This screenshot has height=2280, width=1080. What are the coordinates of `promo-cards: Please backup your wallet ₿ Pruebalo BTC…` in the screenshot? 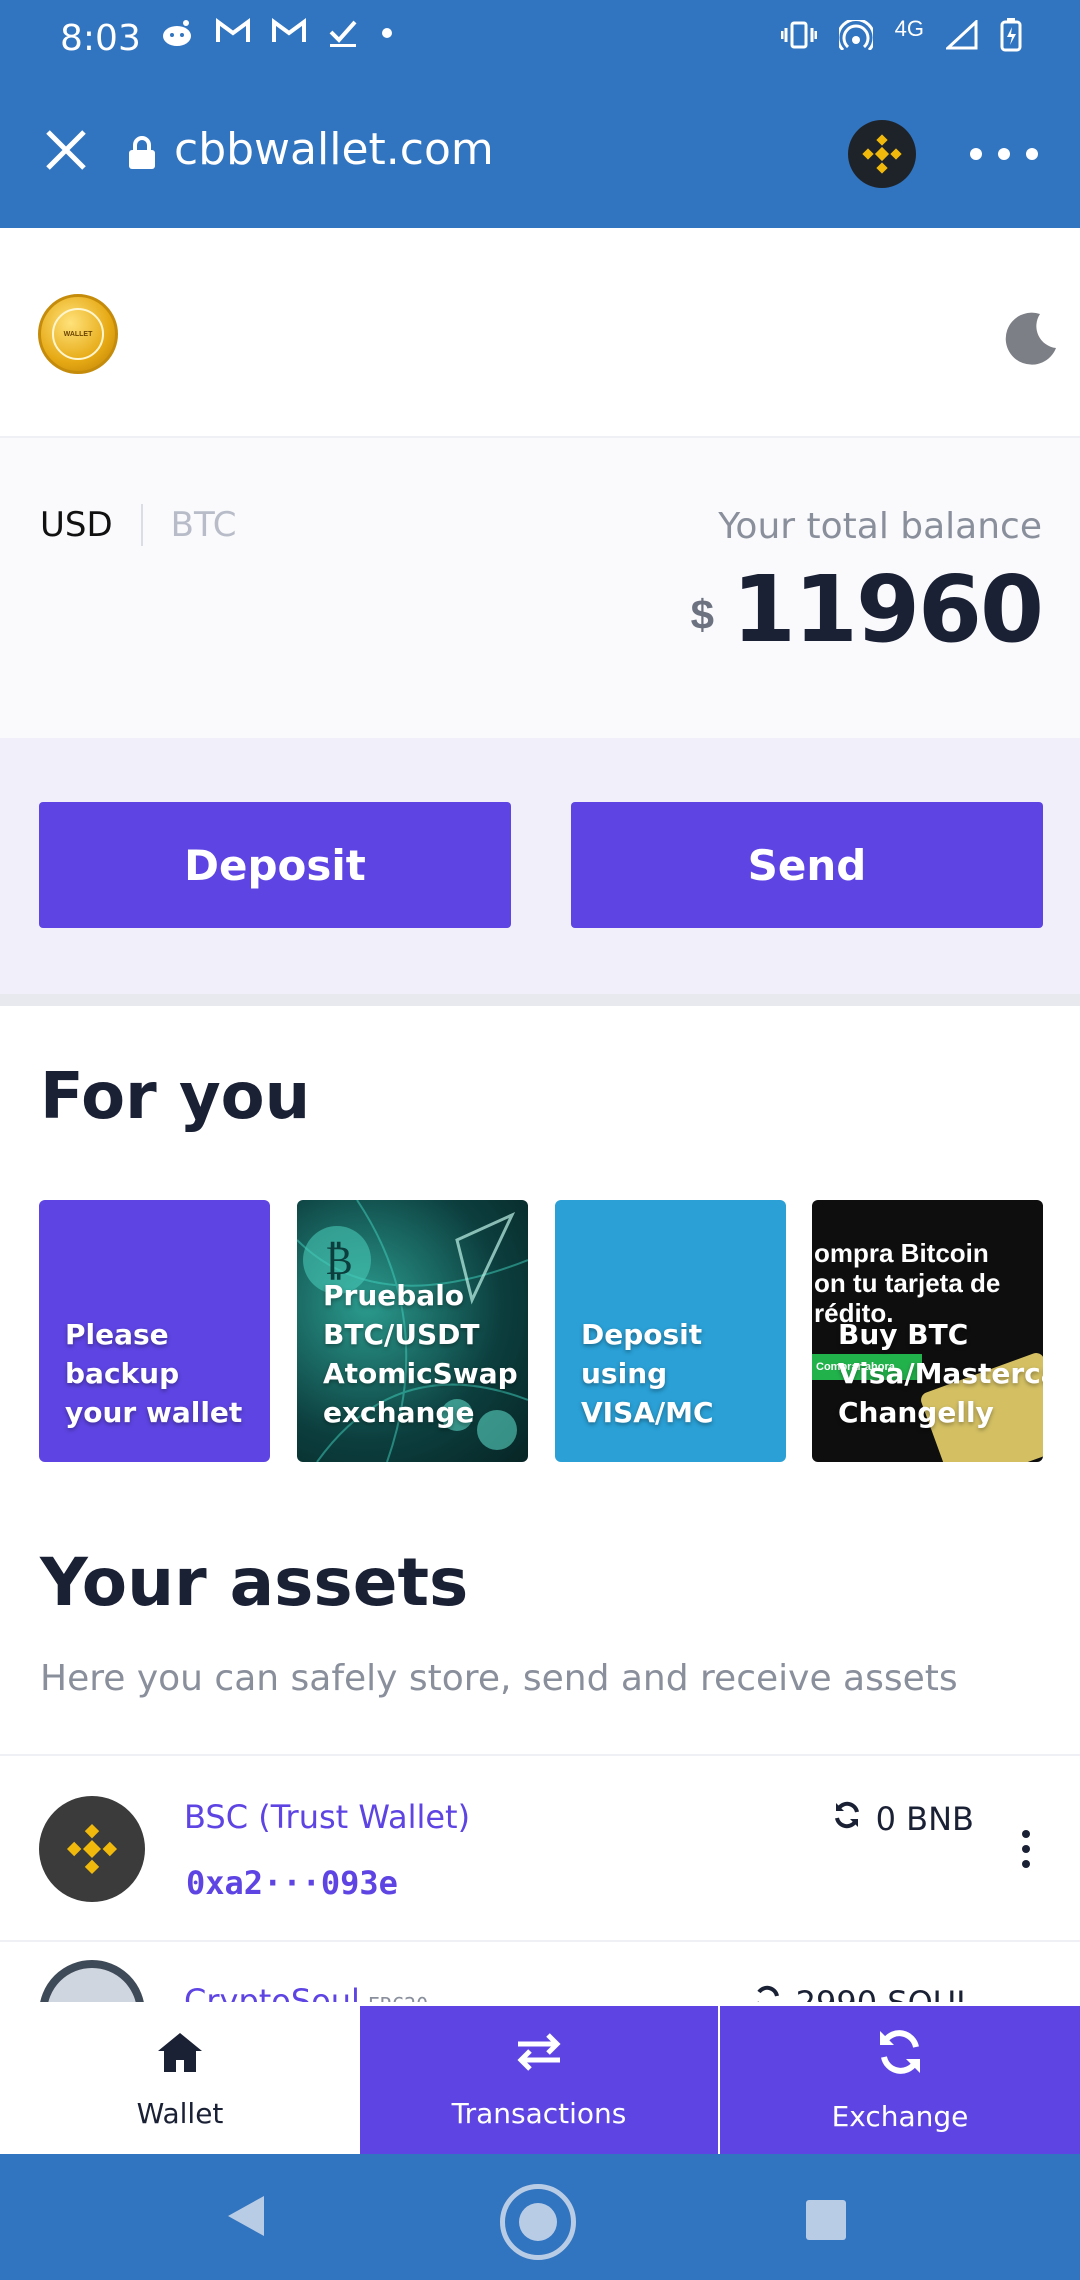 It's located at (559, 1331).